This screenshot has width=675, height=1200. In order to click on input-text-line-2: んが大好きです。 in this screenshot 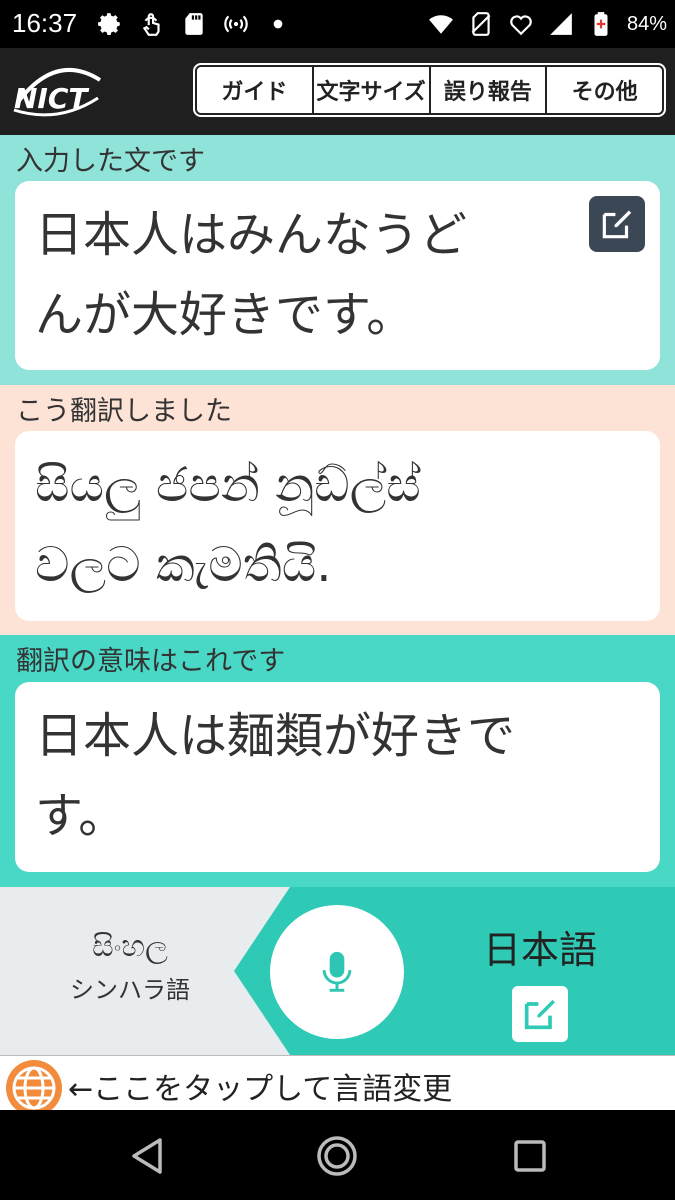, I will do `click(225, 315)`.